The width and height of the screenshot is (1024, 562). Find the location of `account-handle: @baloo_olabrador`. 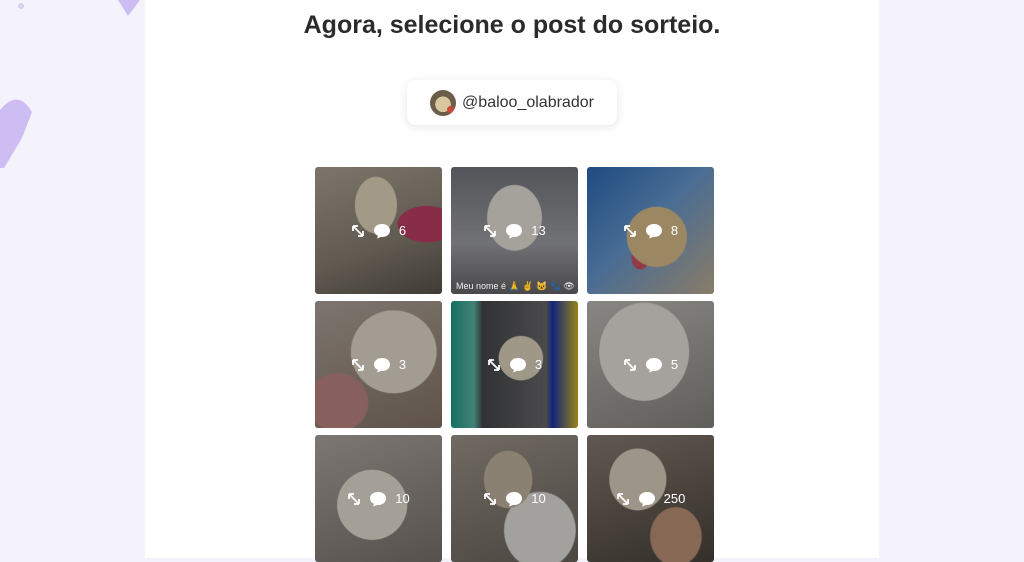

account-handle: @baloo_olabrador is located at coordinates (528, 102).